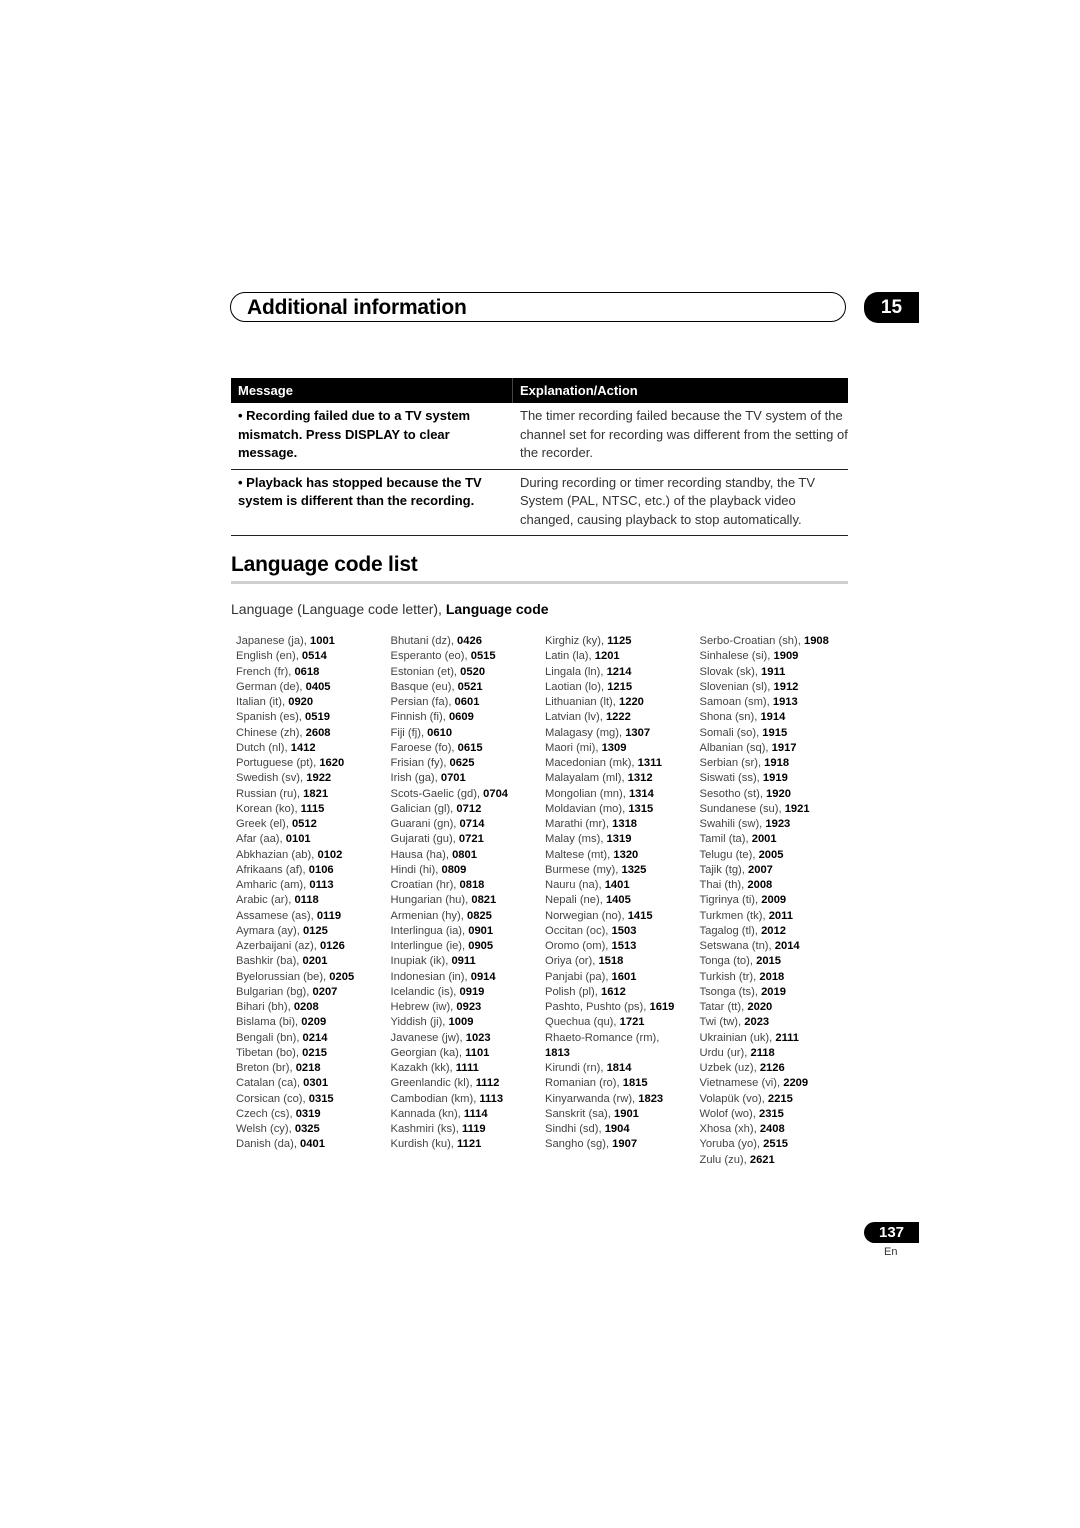 This screenshot has width=1080, height=1528. What do you see at coordinates (314, 1022) in the screenshot?
I see `language-code: 0209` at bounding box center [314, 1022].